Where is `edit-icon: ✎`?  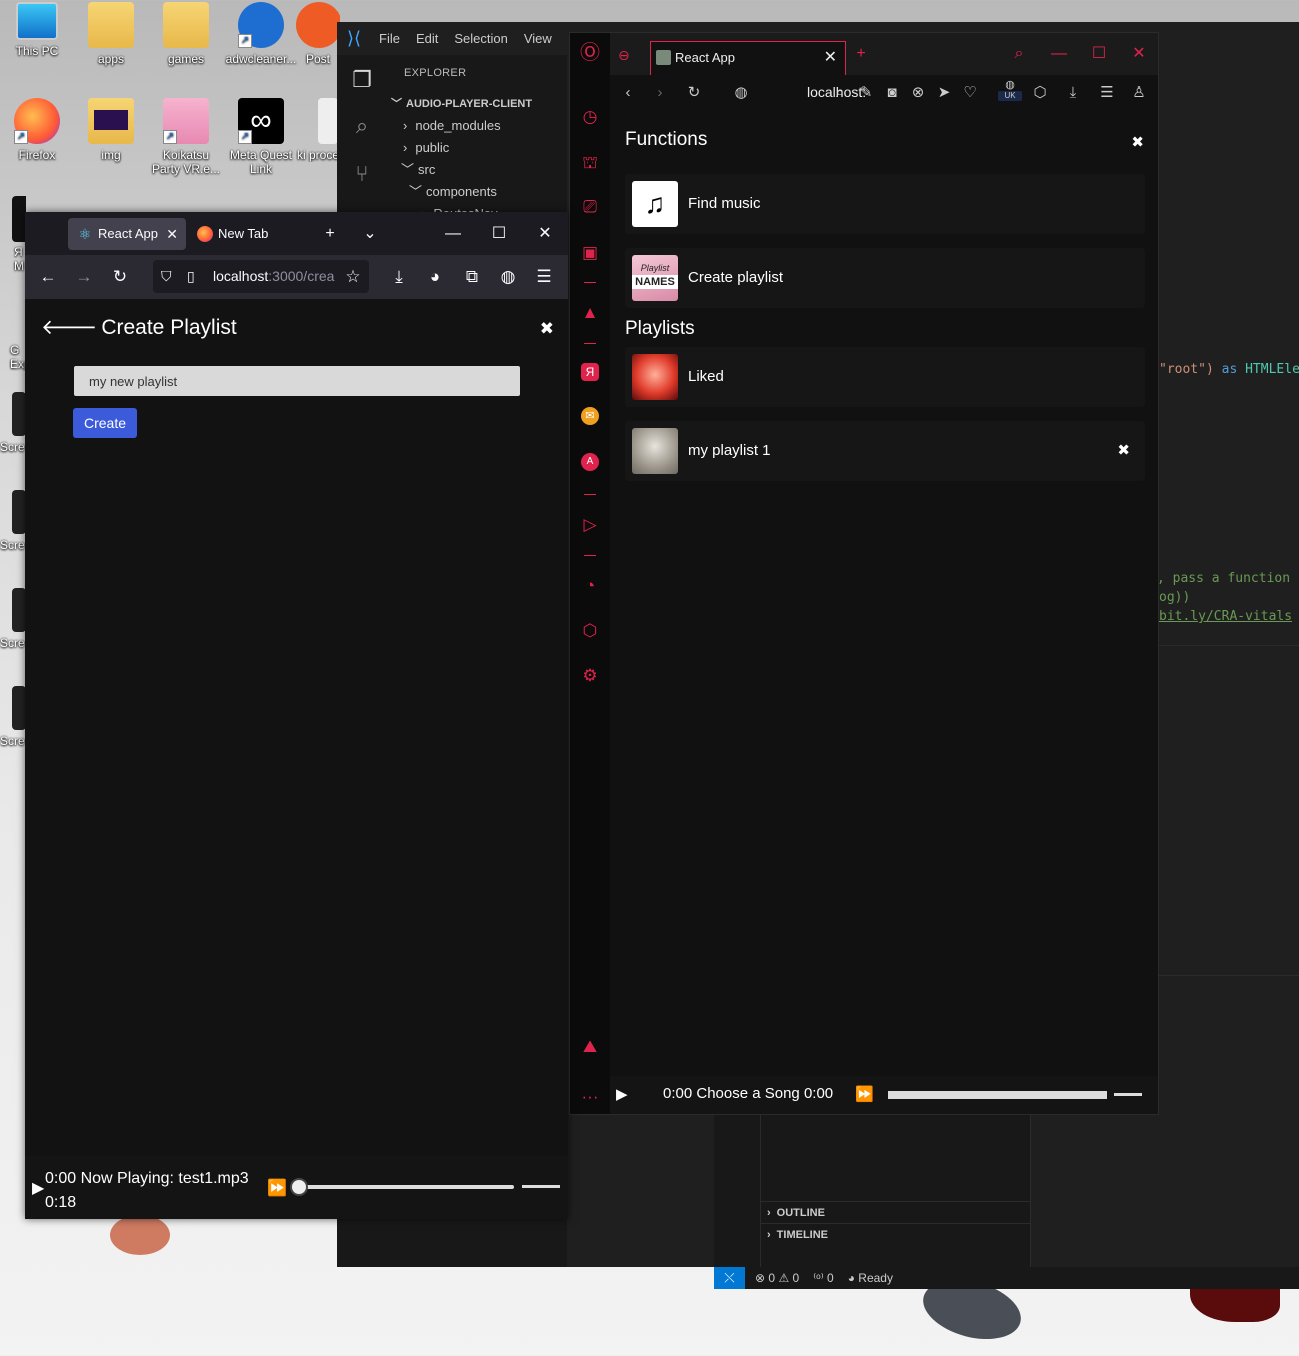
edit-icon: ✎ is located at coordinates (866, 93).